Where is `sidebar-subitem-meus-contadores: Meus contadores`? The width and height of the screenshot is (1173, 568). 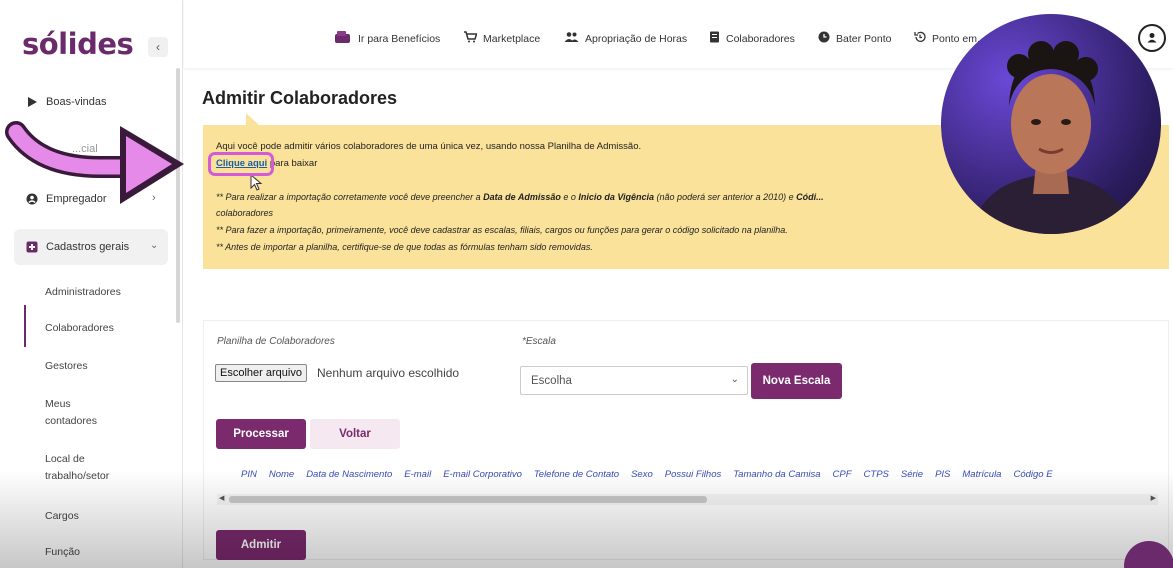 sidebar-subitem-meus-contadores: Meus contadores is located at coordinates (85, 413).